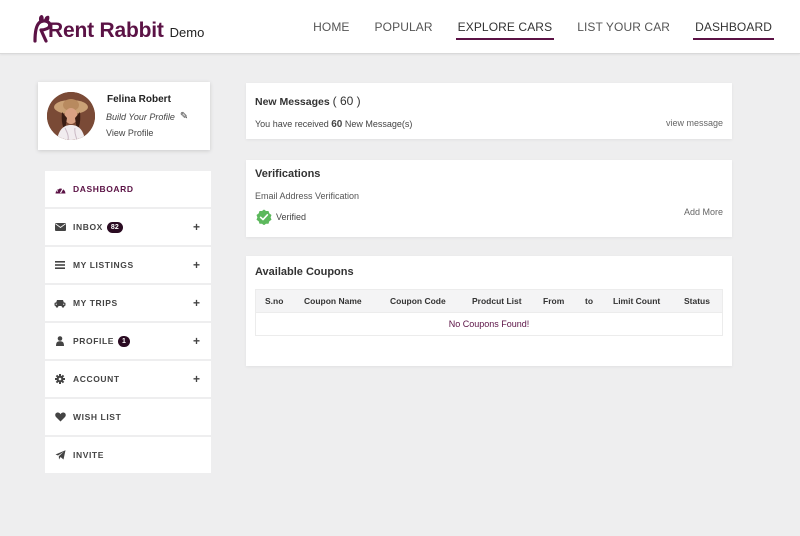 This screenshot has width=800, height=536. What do you see at coordinates (291, 217) in the screenshot?
I see `verified-text: Verified` at bounding box center [291, 217].